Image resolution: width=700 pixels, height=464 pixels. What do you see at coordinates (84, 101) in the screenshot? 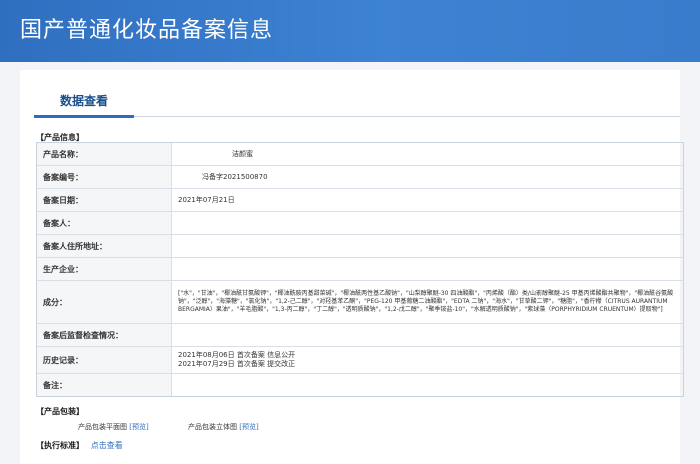
I see `tab-data-view: 数据查看` at bounding box center [84, 101].